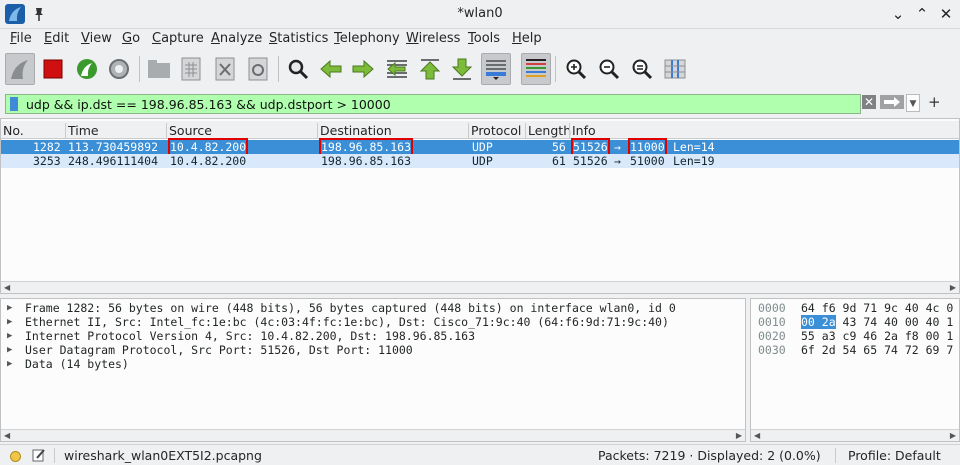 This screenshot has height=465, width=960. I want to click on save-file-button, so click(191, 69).